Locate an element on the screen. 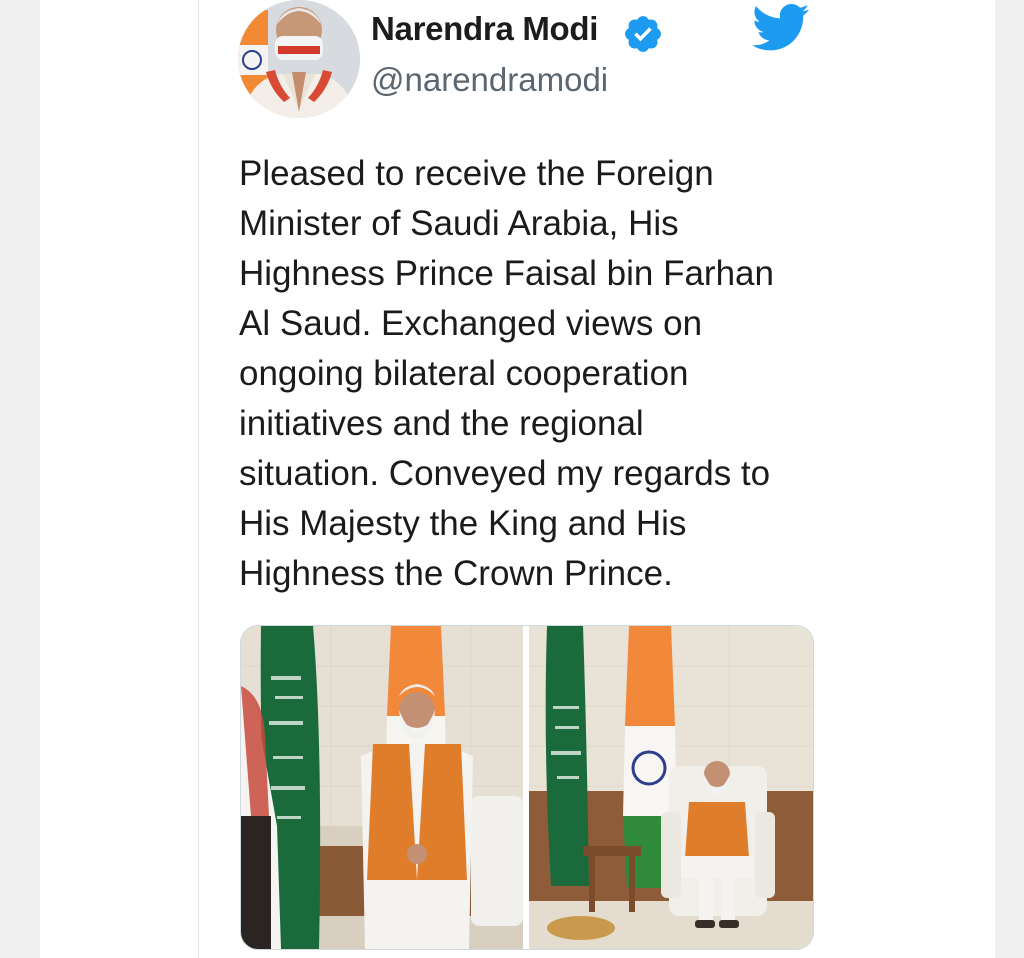  avatar-photo is located at coordinates (299, 59).